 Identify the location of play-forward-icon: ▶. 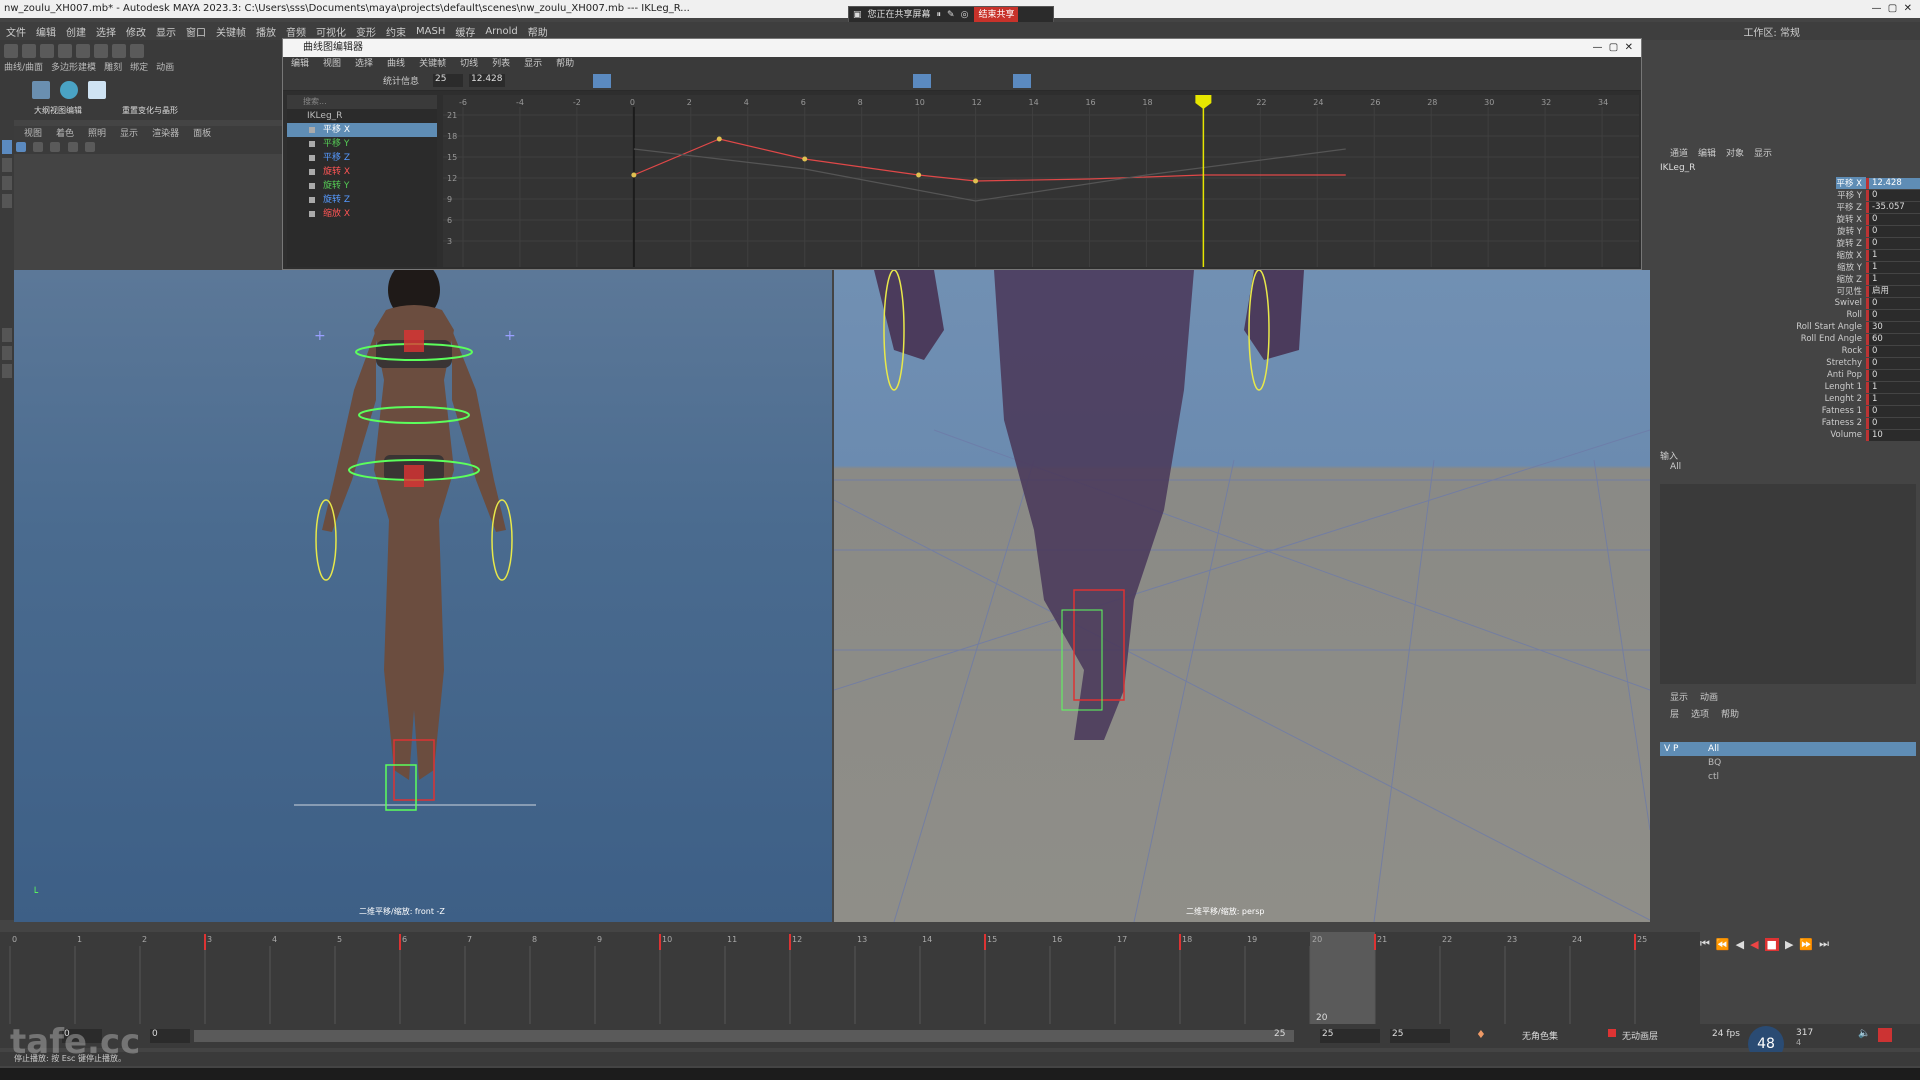
(1789, 944).